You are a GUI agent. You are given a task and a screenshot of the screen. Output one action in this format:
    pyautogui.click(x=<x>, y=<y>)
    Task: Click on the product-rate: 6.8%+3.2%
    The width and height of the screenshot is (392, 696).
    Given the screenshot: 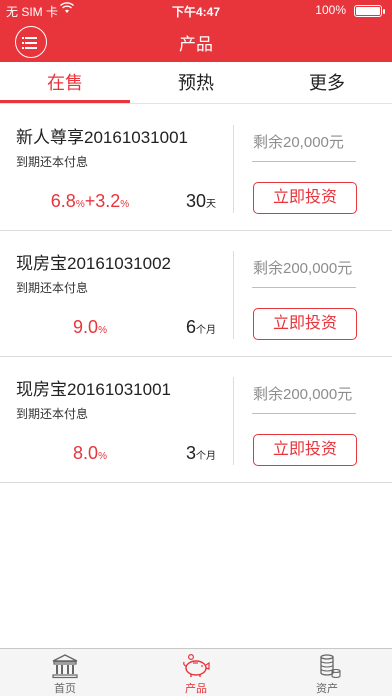 What is the action you would take?
    pyautogui.click(x=90, y=201)
    